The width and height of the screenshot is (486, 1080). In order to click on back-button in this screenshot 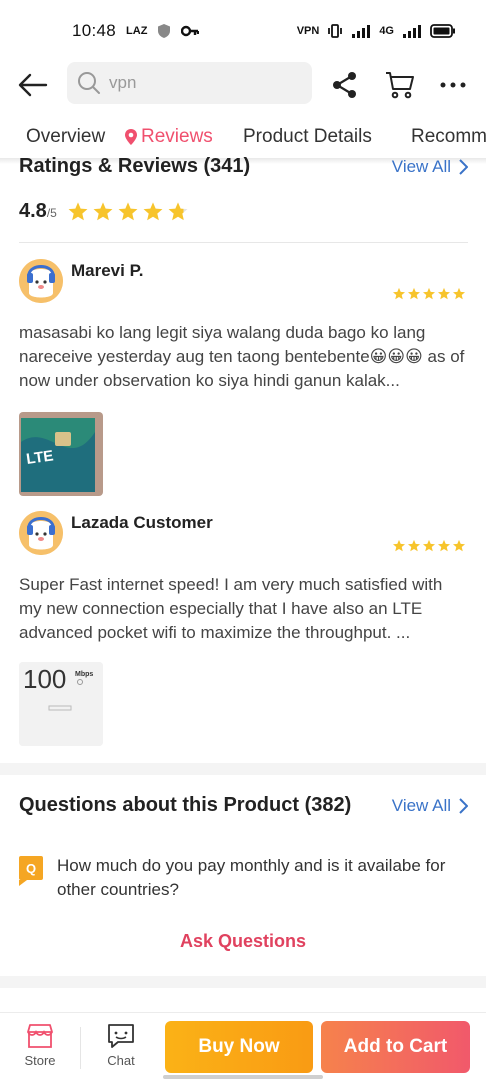, I will do `click(33, 85)`.